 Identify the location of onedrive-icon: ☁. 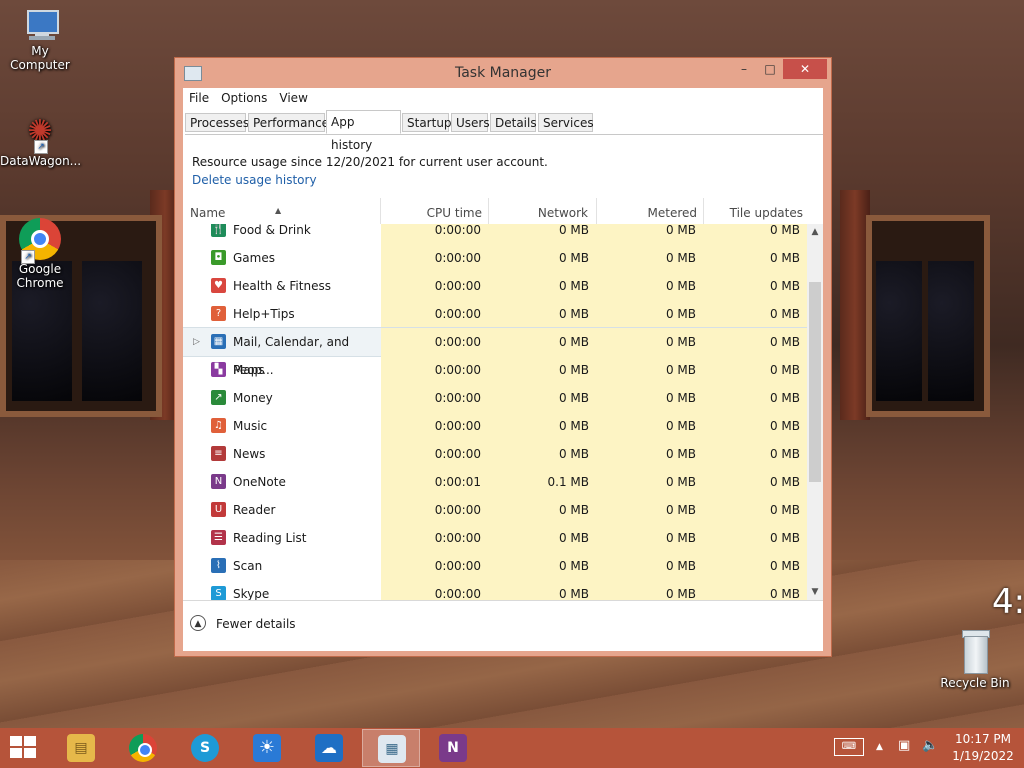
(329, 748).